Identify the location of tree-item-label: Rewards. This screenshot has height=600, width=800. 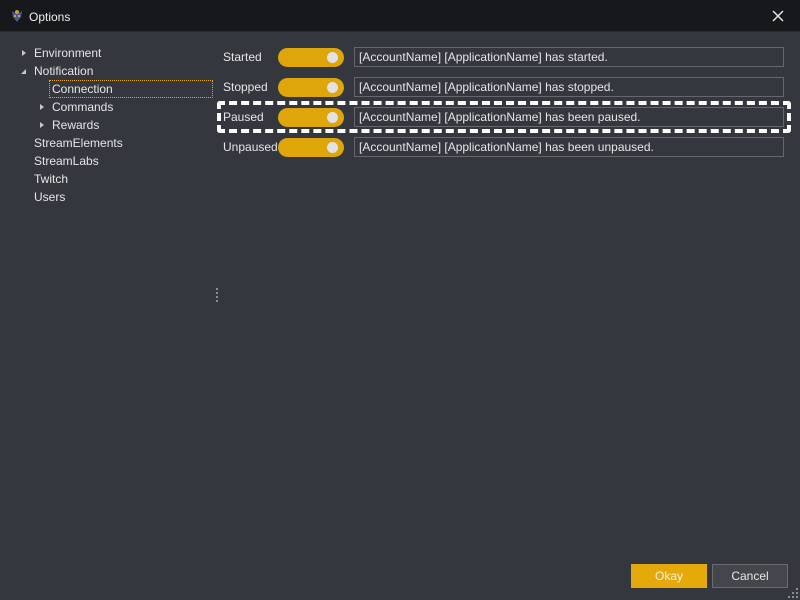
(76, 125).